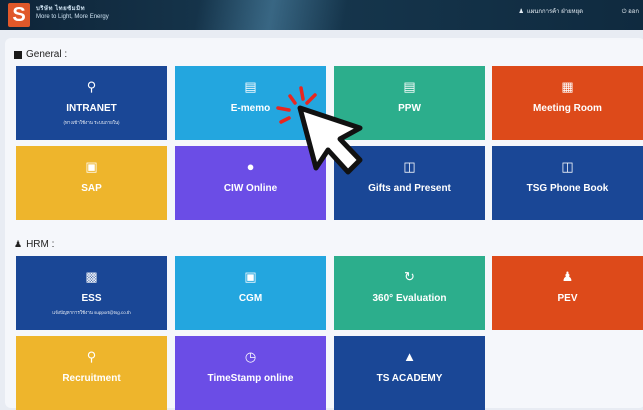  What do you see at coordinates (409, 298) in the screenshot?
I see `tile-label: 360° Evaluation` at bounding box center [409, 298].